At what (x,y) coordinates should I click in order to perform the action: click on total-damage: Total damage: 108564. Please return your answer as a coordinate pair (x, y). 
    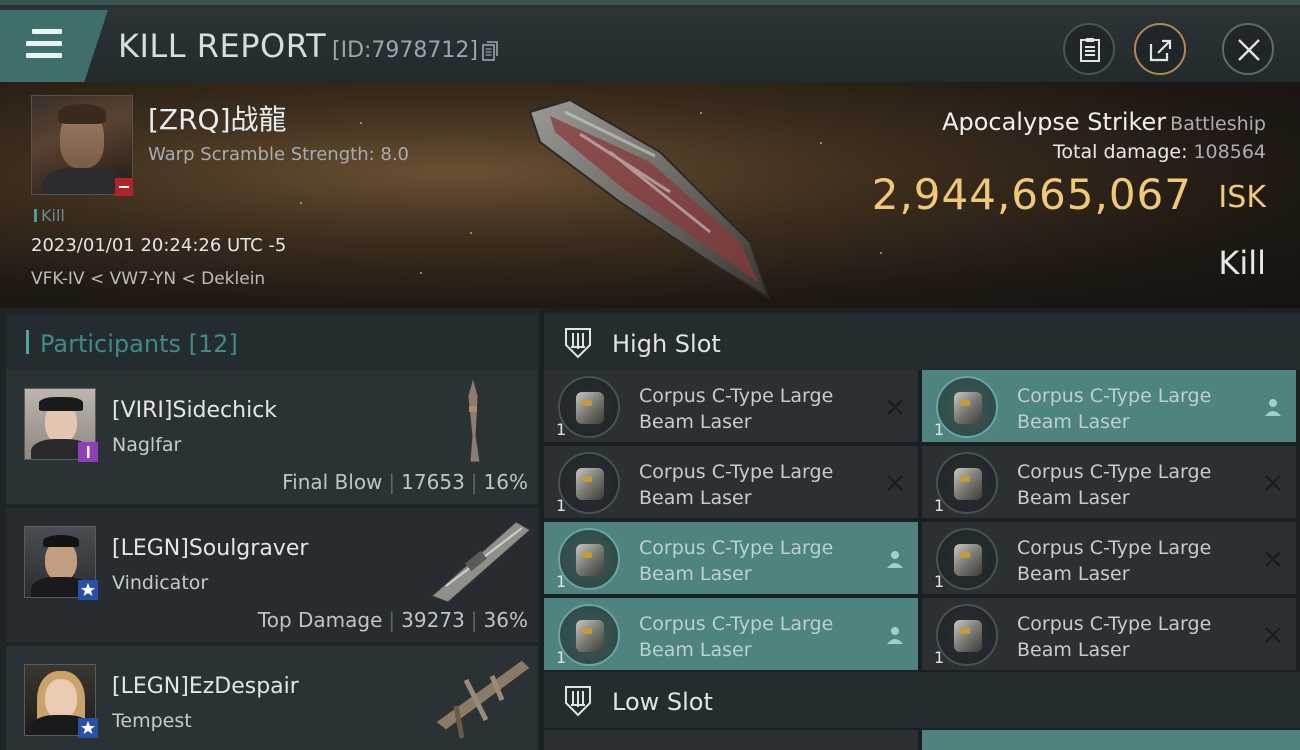
    Looking at the image, I should click on (1159, 152).